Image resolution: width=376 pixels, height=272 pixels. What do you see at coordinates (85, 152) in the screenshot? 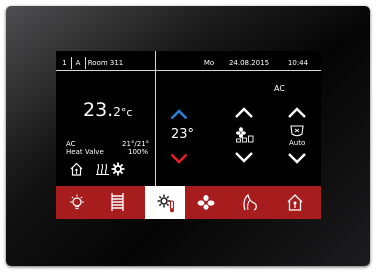
I see `heat-valve-label: Heat Valve` at bounding box center [85, 152].